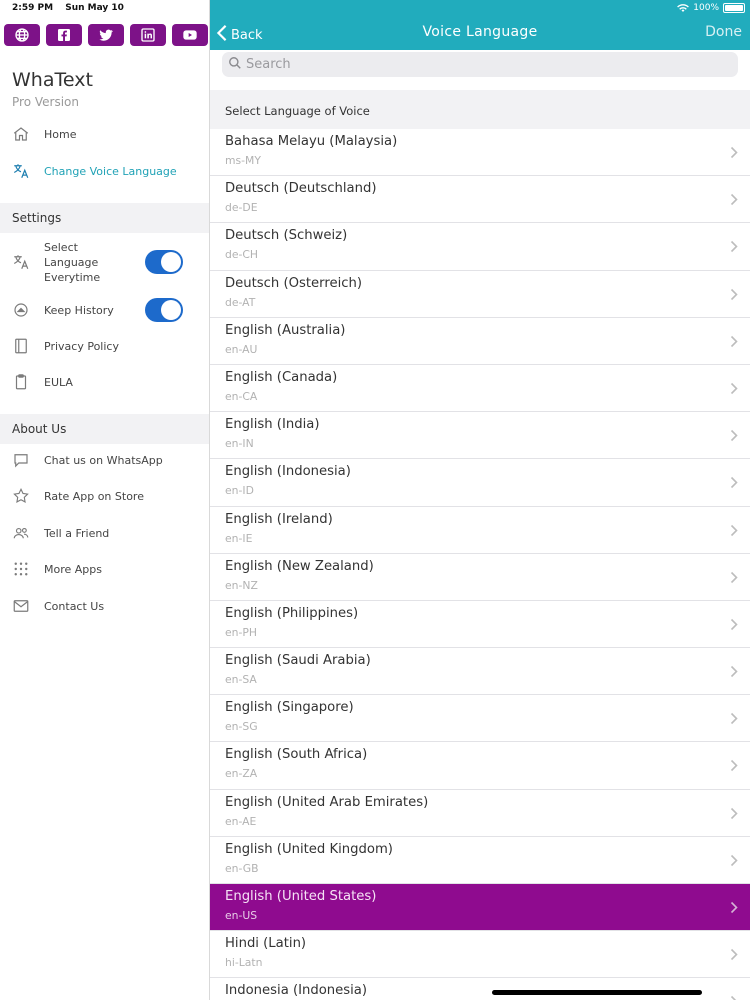  What do you see at coordinates (279, 519) in the screenshot?
I see `language-name: English (Ireland)` at bounding box center [279, 519].